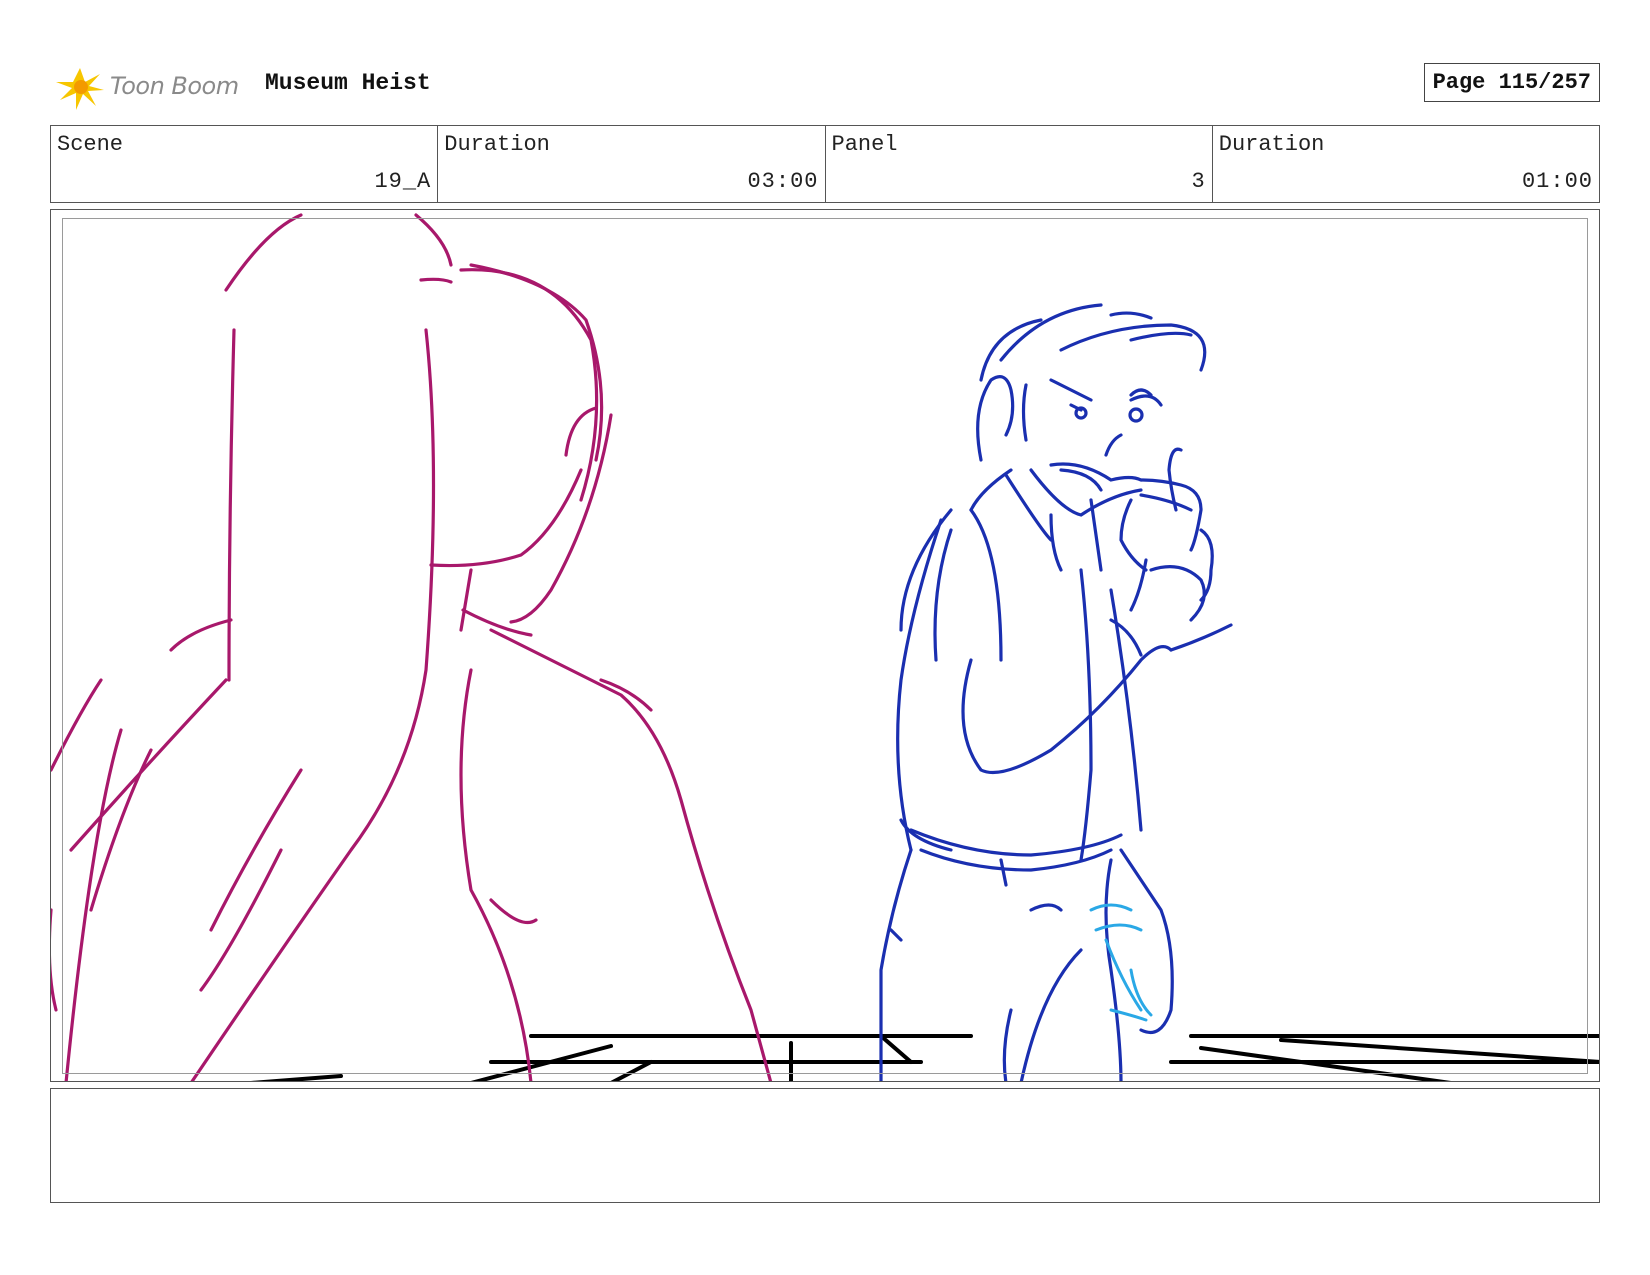  What do you see at coordinates (80, 89) in the screenshot?
I see `starburst-logo-icon` at bounding box center [80, 89].